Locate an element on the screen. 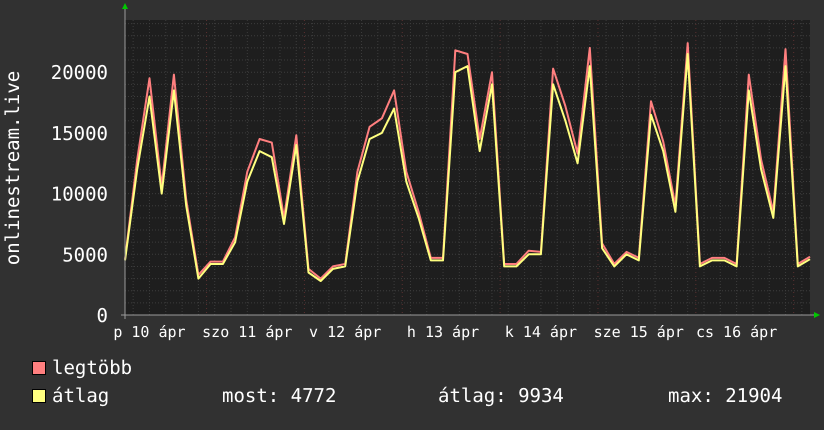 The width and height of the screenshot is (824, 430). axis-tick-label: 15000 is located at coordinates (79, 133).